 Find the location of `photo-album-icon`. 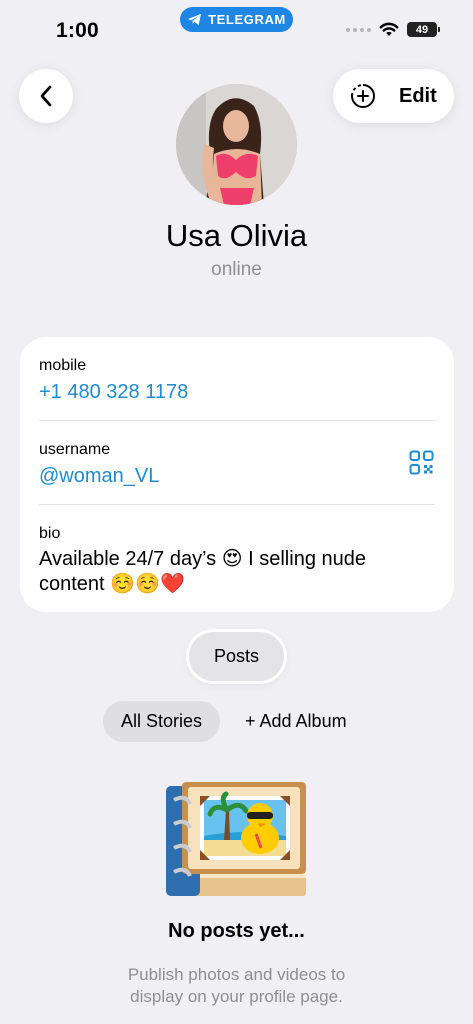

photo-album-icon is located at coordinates (236, 839).